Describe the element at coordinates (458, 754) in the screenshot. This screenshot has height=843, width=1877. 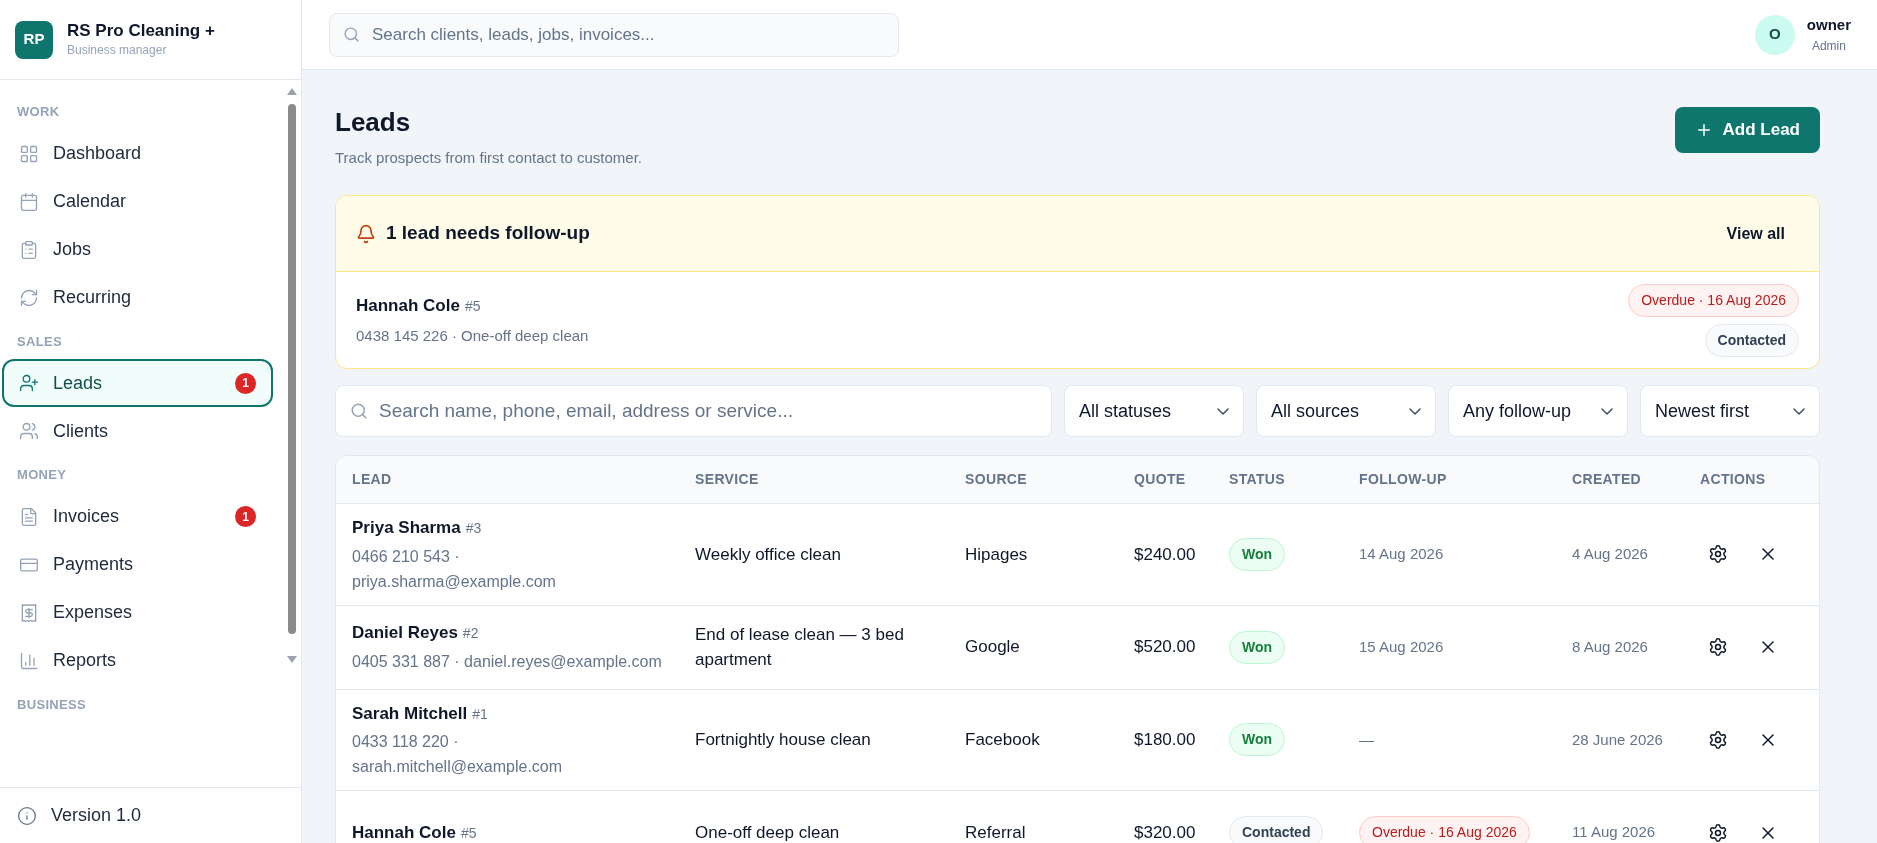
I see `lead-contact: 0433 118 220 · sarah.mitchell@example.com` at that location.